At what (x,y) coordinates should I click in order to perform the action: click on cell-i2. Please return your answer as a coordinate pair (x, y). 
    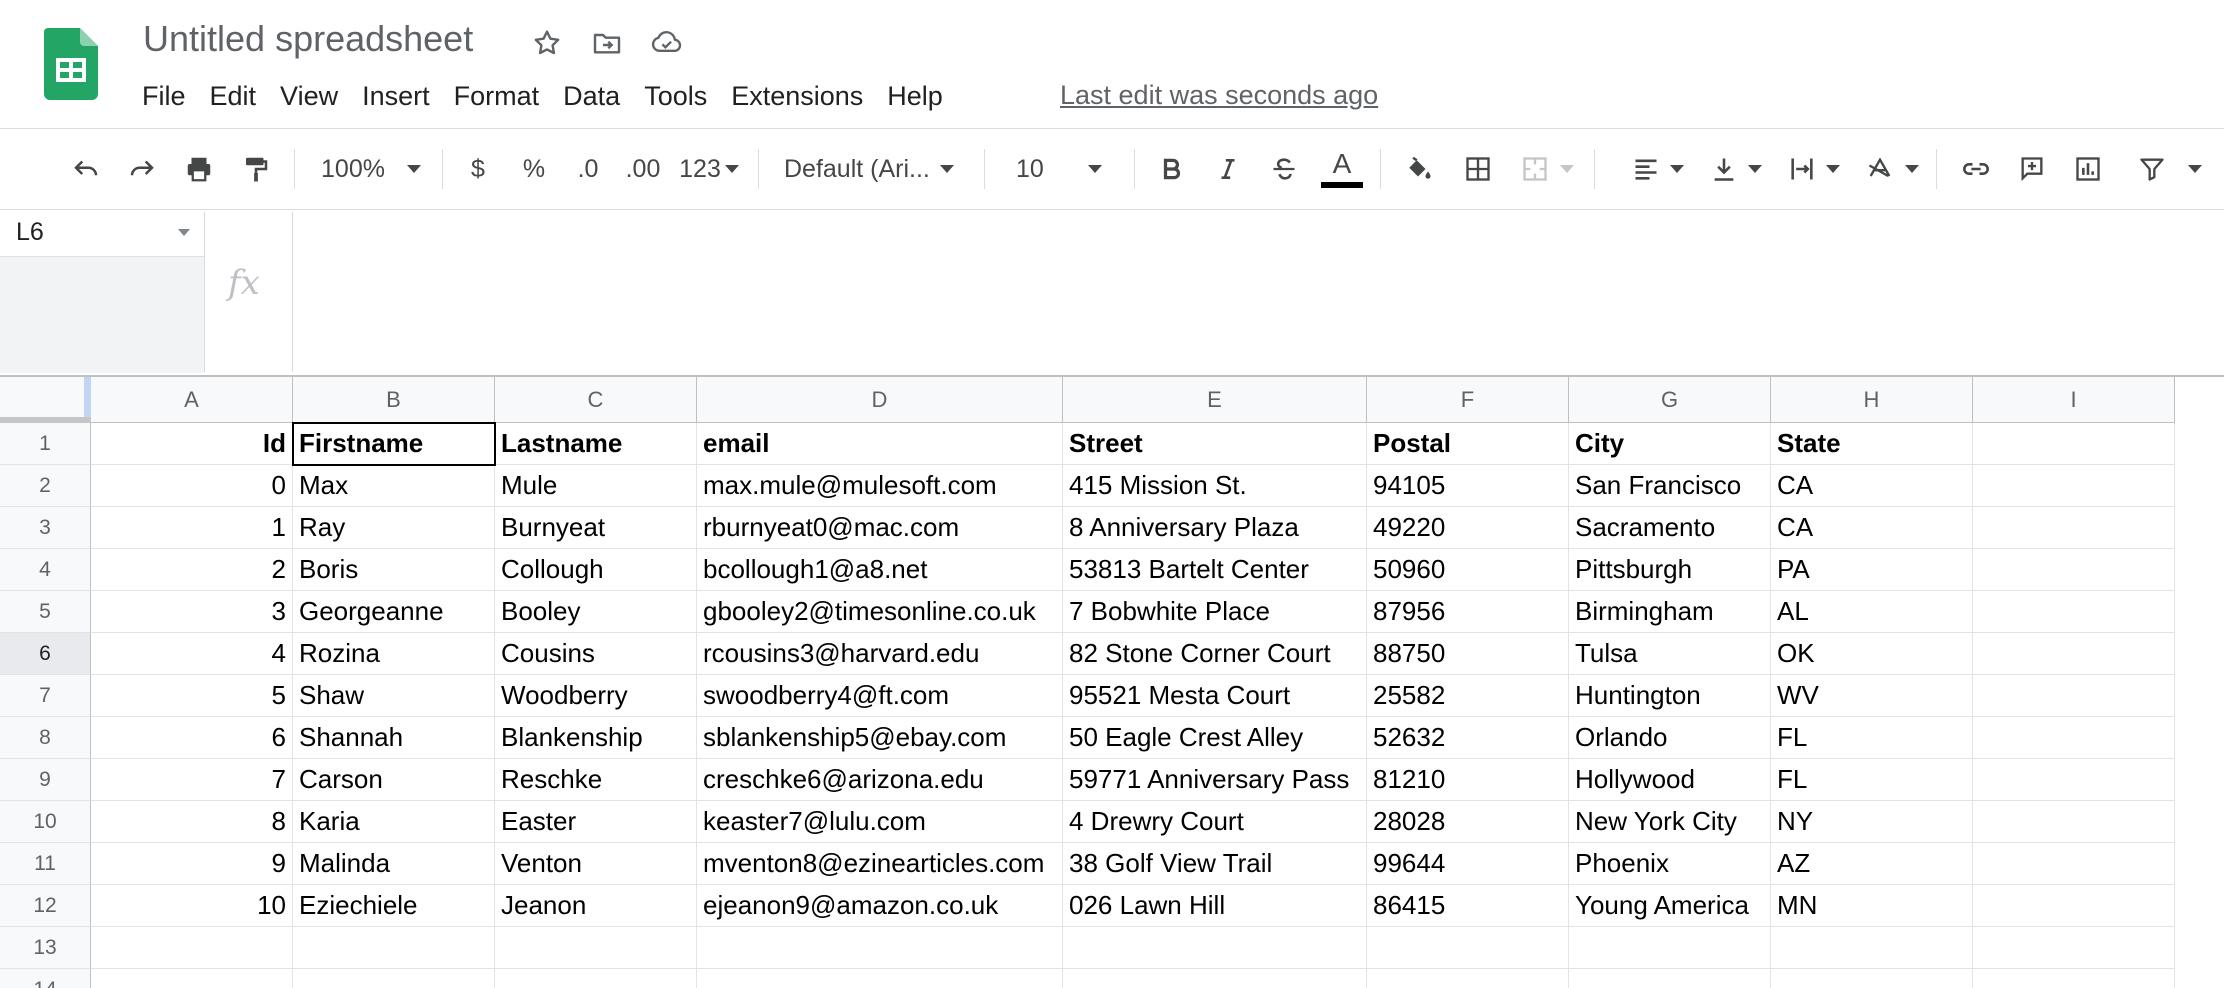
    Looking at the image, I should click on (2074, 486).